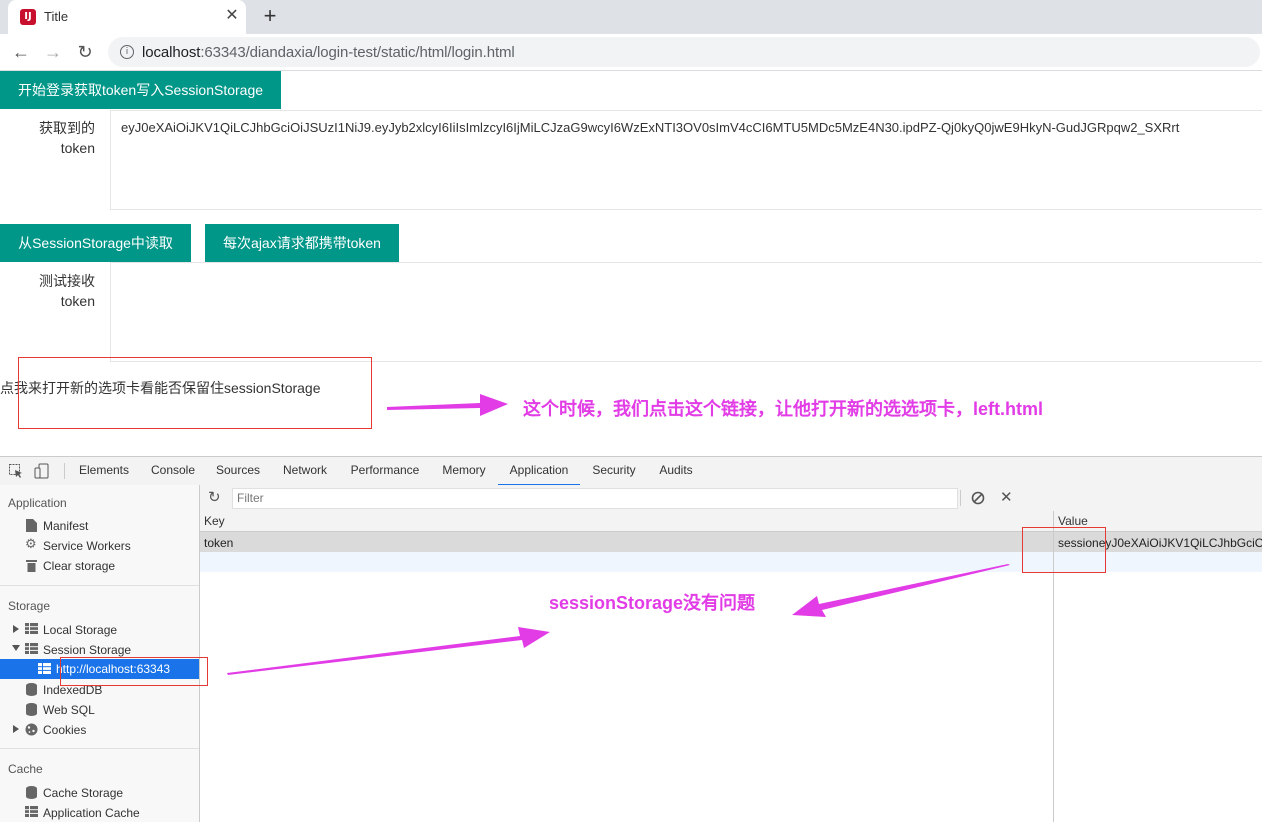  What do you see at coordinates (783, 409) in the screenshot?
I see `annotation-top: 这个时候，我们点击这个链接，让他打开新的选选项卡，left.html` at bounding box center [783, 409].